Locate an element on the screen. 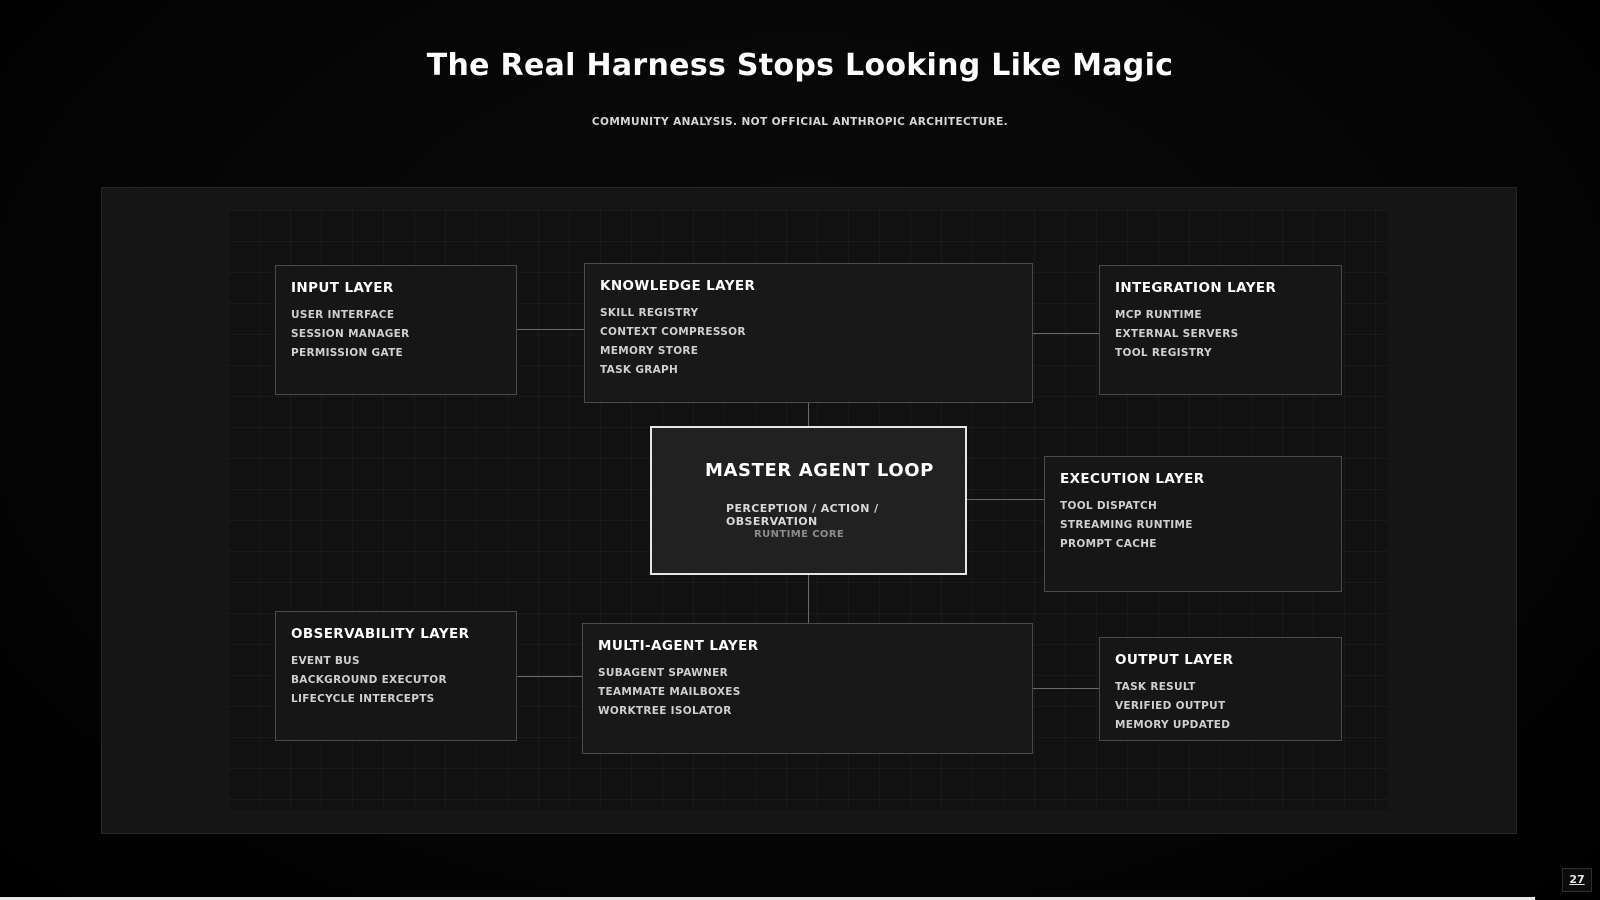 The width and height of the screenshot is (1600, 900). observability-layer-item: BACKGROUND EXECUTOR is located at coordinates (369, 680).